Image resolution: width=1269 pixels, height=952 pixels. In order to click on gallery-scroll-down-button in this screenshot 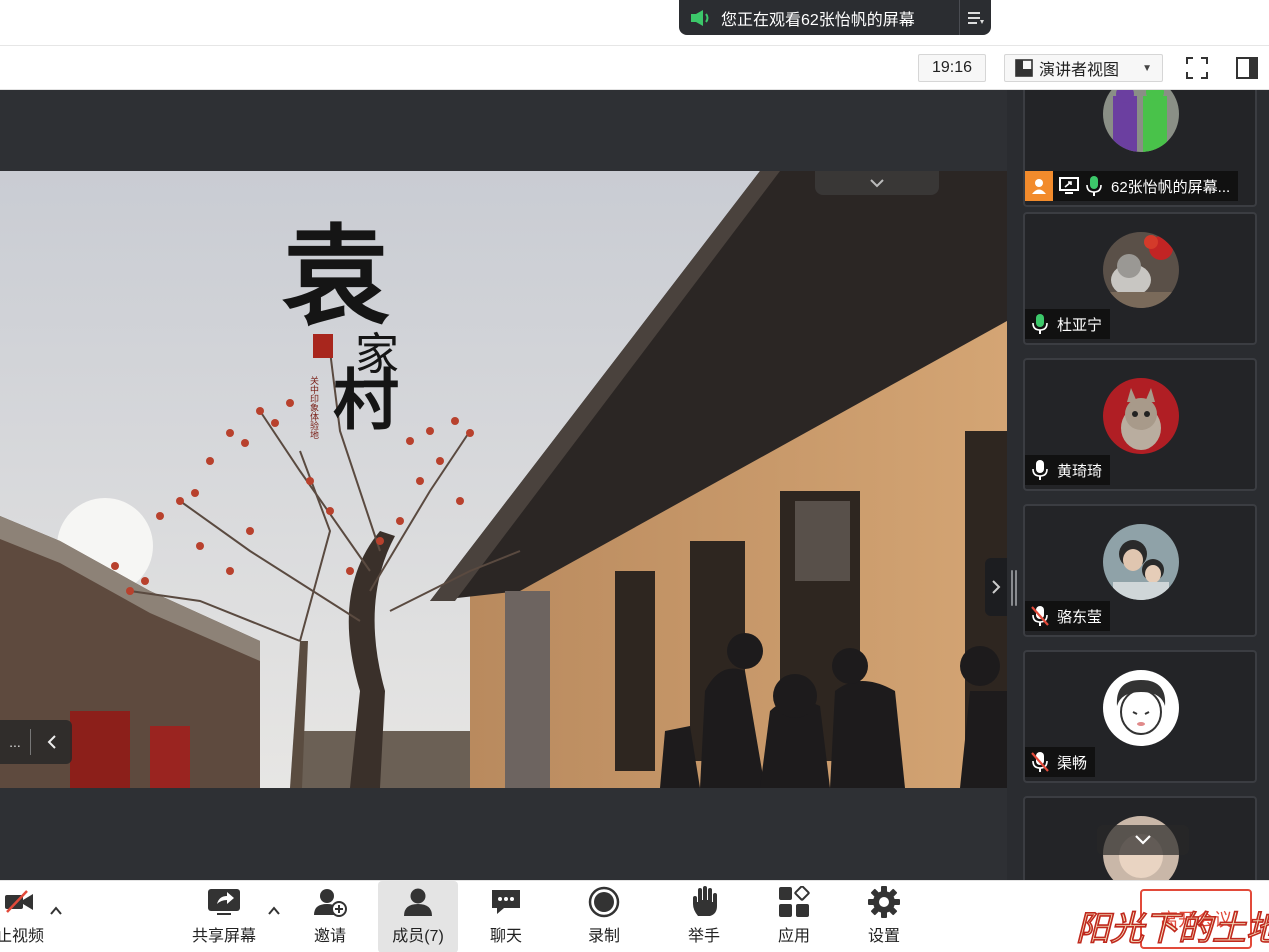, I will do `click(1143, 840)`.